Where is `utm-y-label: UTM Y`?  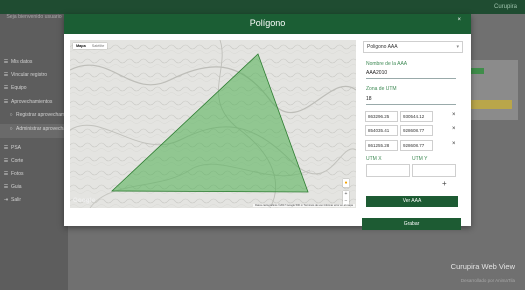
utm-y-label: UTM Y is located at coordinates (420, 159).